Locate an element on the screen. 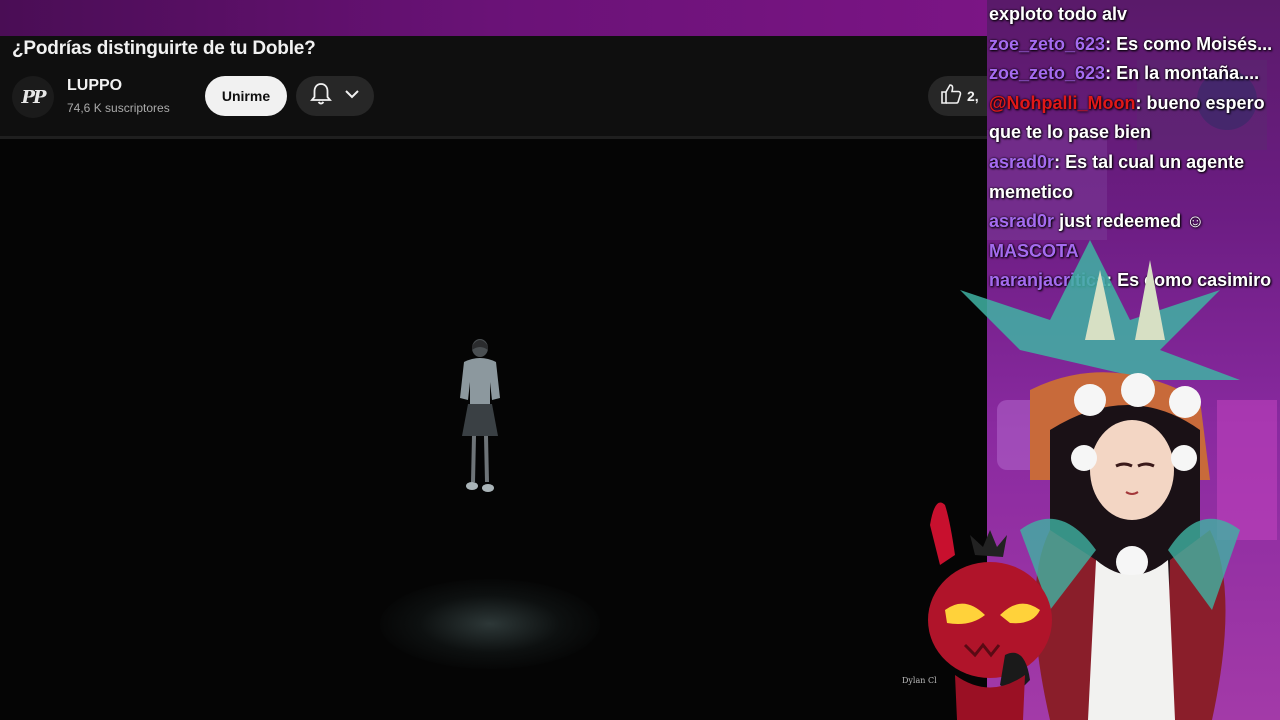 This screenshot has height=720, width=1280. chat-message-text: just redeemed ☺ is located at coordinates (1132, 221).